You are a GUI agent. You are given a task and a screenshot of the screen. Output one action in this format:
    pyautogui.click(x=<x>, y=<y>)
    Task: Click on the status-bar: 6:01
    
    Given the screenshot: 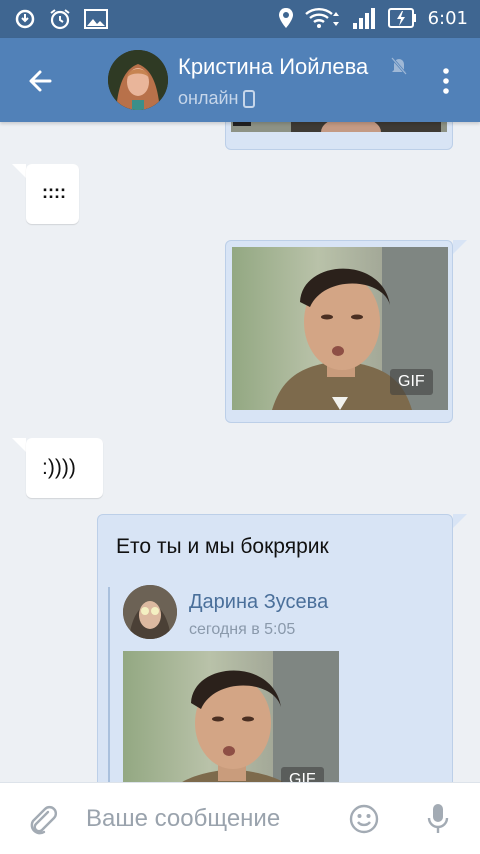 What is the action you would take?
    pyautogui.click(x=240, y=19)
    